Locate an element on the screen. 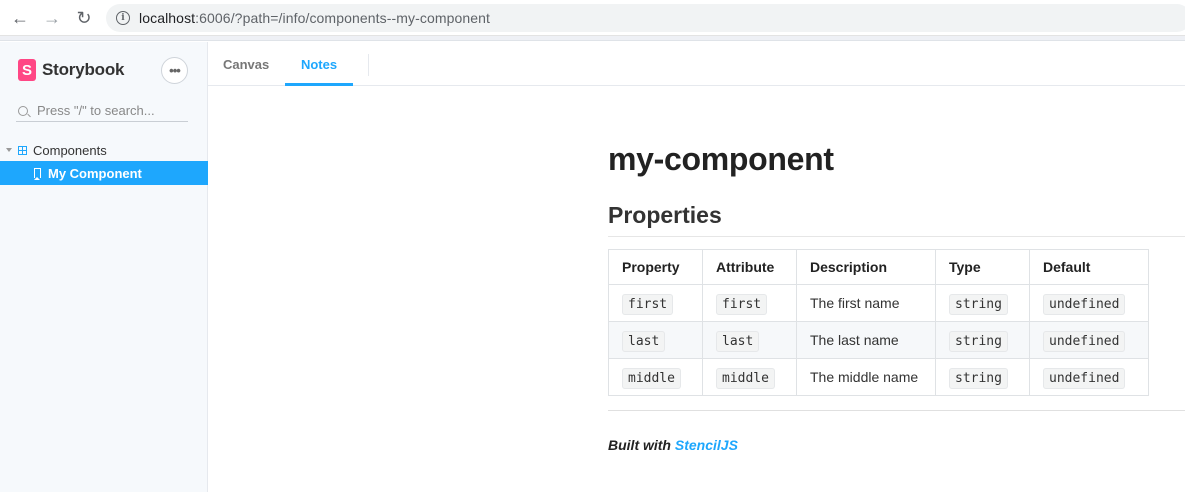 The width and height of the screenshot is (1185, 492). section-title: Properties is located at coordinates (896, 219).